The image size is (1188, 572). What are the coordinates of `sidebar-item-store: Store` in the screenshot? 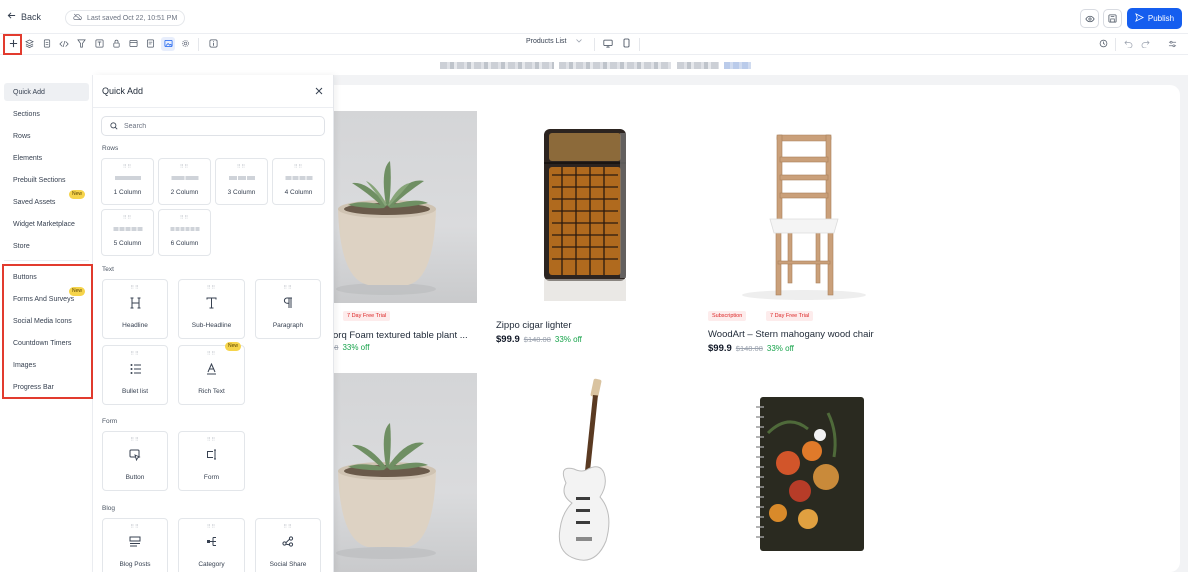 It's located at (46, 246).